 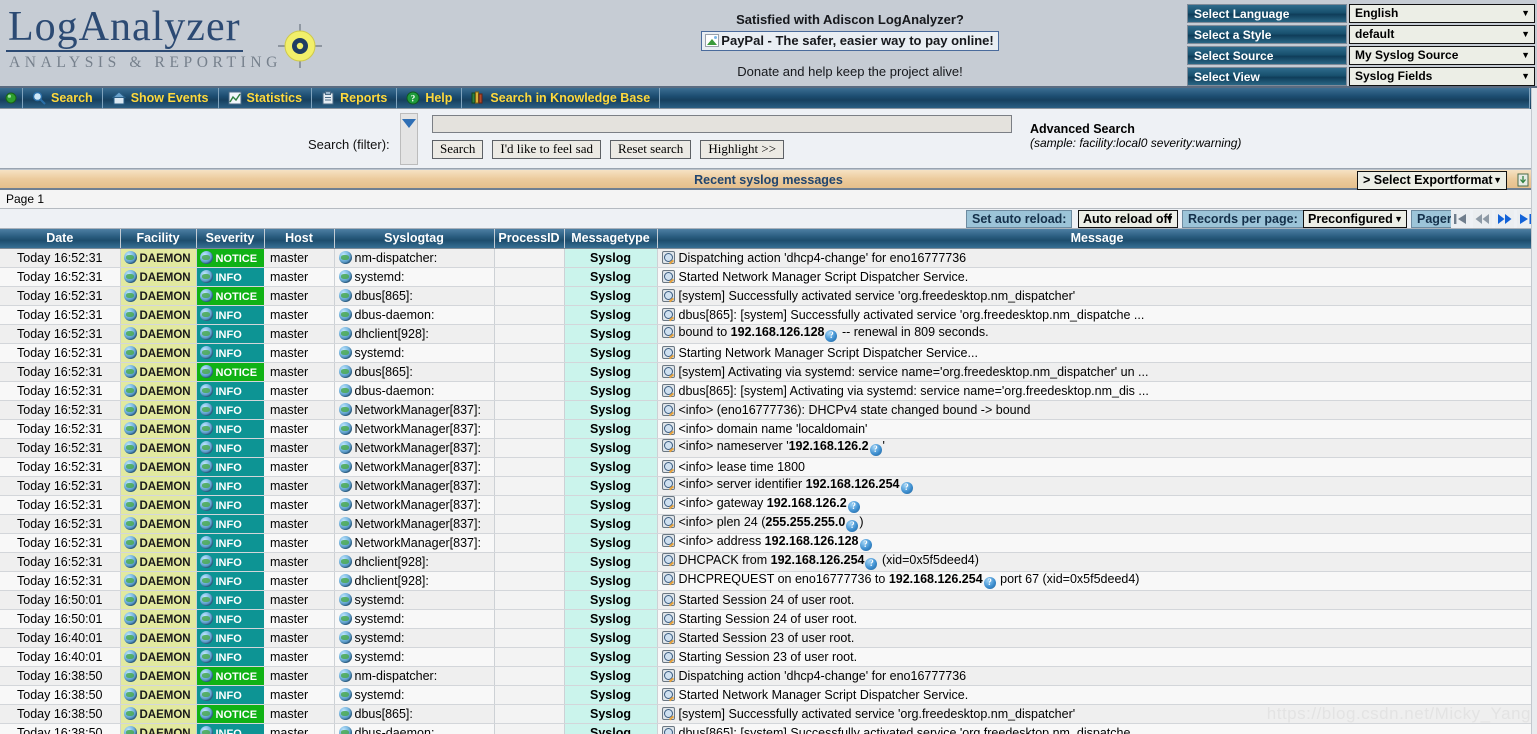 What do you see at coordinates (230, 429) in the screenshot?
I see `cell-severity: INFO` at bounding box center [230, 429].